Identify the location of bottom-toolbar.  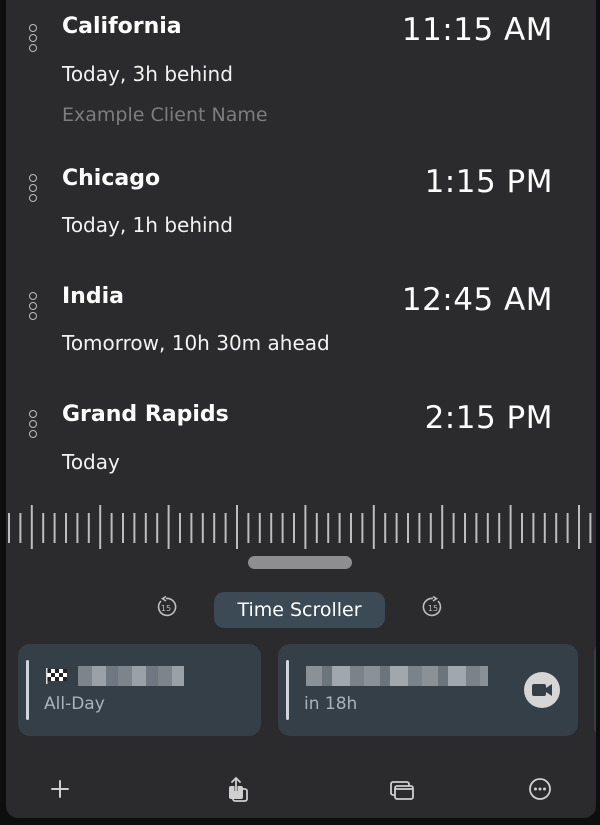
(301, 789).